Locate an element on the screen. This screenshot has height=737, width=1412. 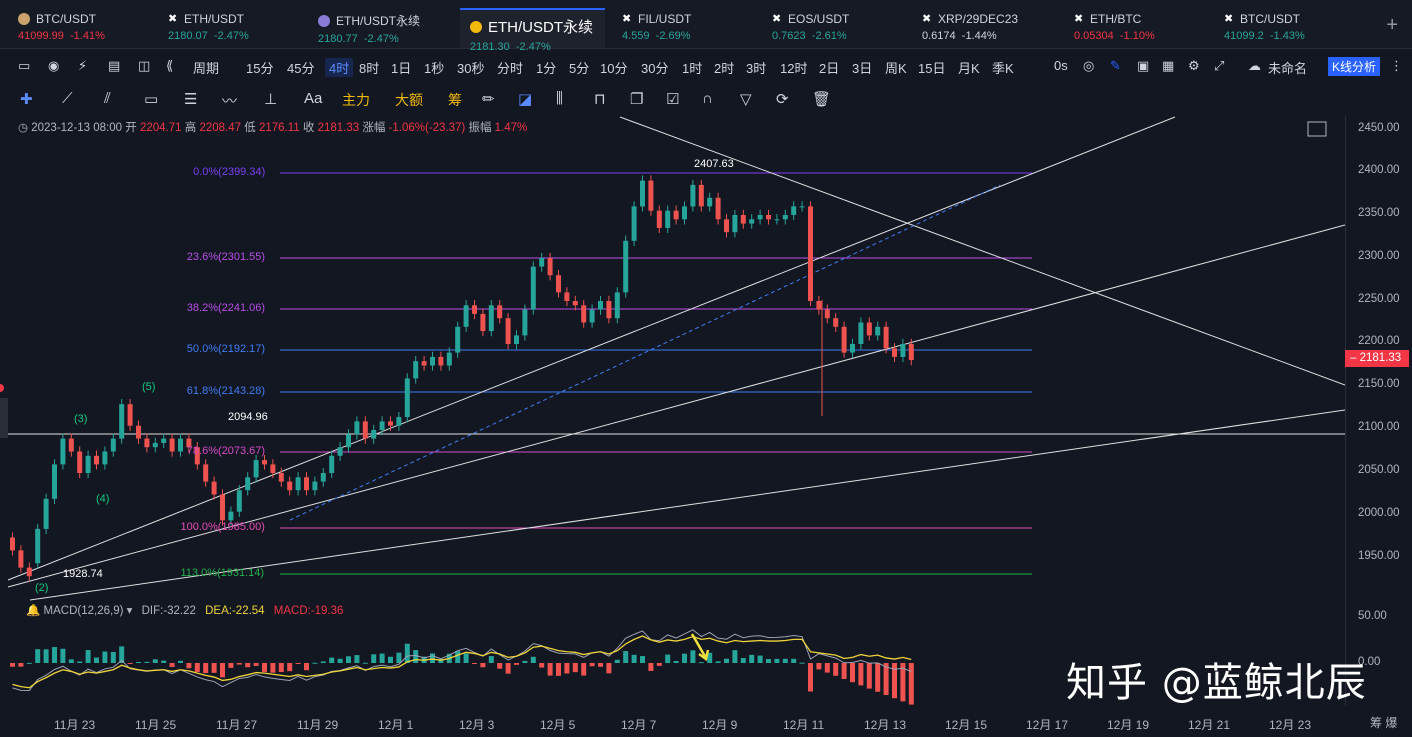
wave-label: (5) is located at coordinates (149, 387).